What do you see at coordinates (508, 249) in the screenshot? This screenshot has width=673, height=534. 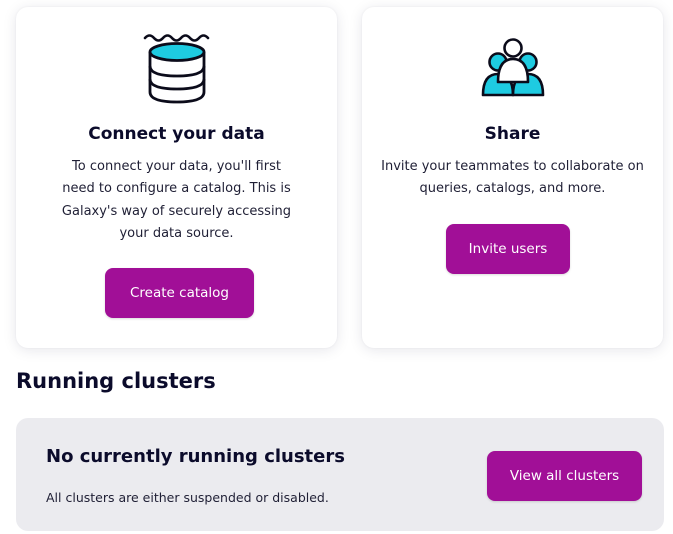 I see `invite-users-button: Invite users` at bounding box center [508, 249].